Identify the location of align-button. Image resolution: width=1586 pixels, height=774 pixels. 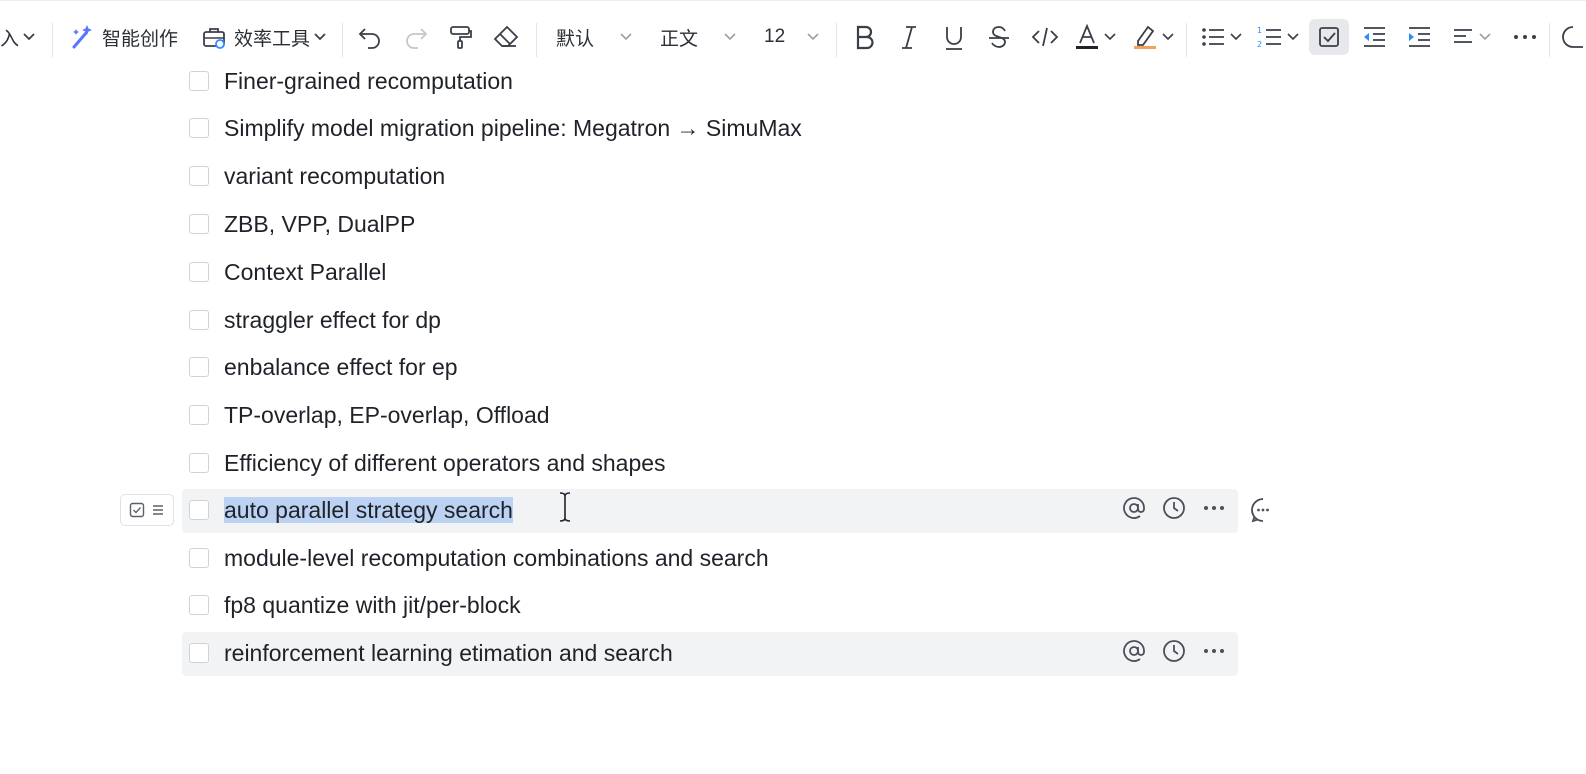
(1471, 37).